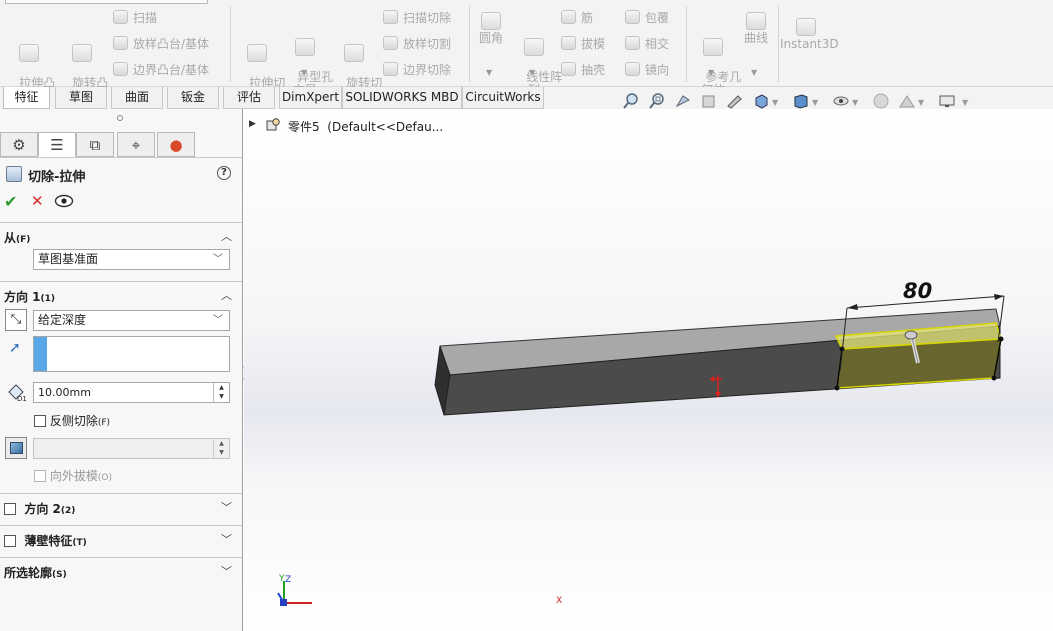  I want to click on edit-appearance-icon, so click(881, 101).